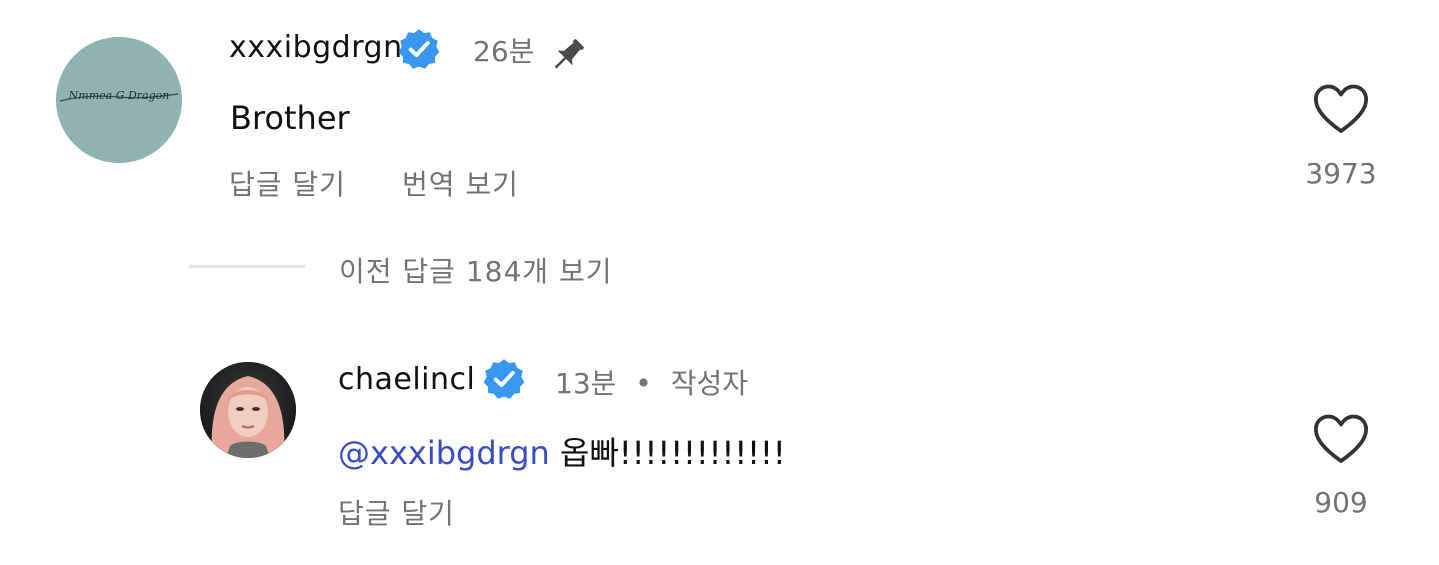 The height and width of the screenshot is (565, 1439). I want to click on like-count: 3973, so click(1341, 173).